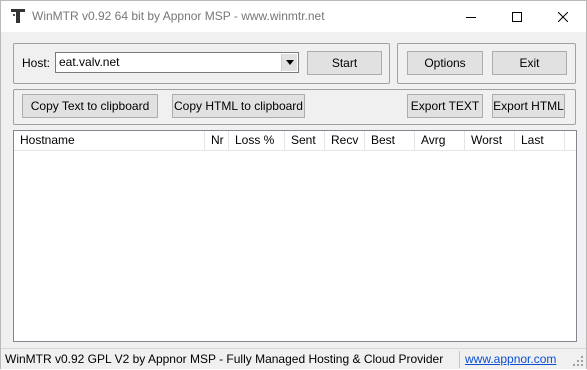  What do you see at coordinates (440, 140) in the screenshot?
I see `column-avrg: Avrg` at bounding box center [440, 140].